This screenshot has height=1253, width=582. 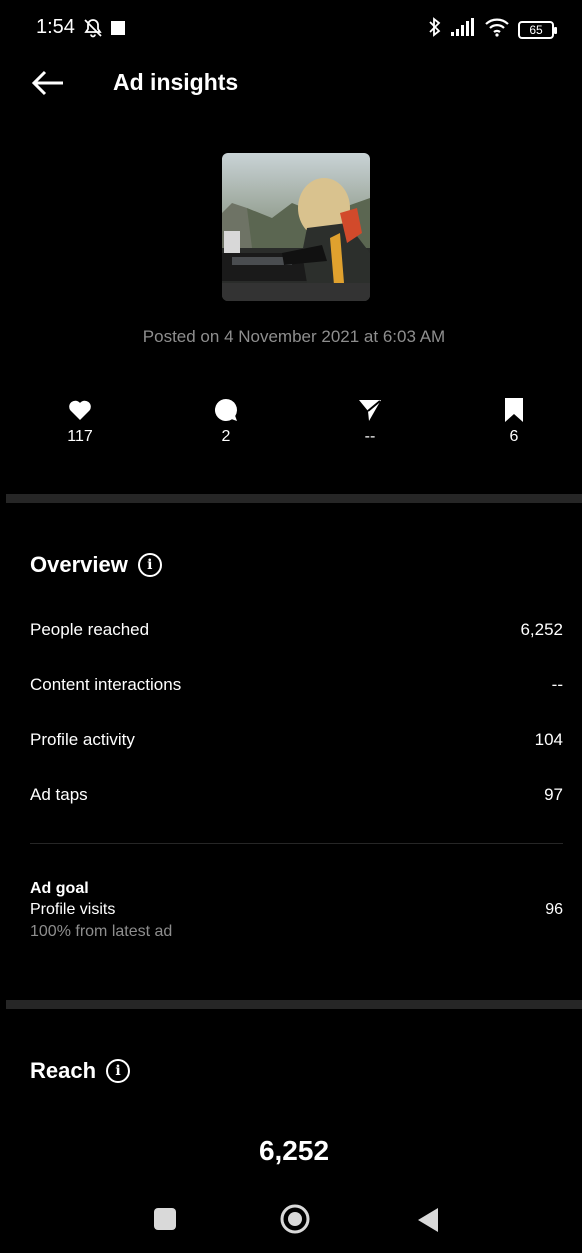 I want to click on overview-row-profile-activity: Profile activity 104, so click(x=296, y=740).